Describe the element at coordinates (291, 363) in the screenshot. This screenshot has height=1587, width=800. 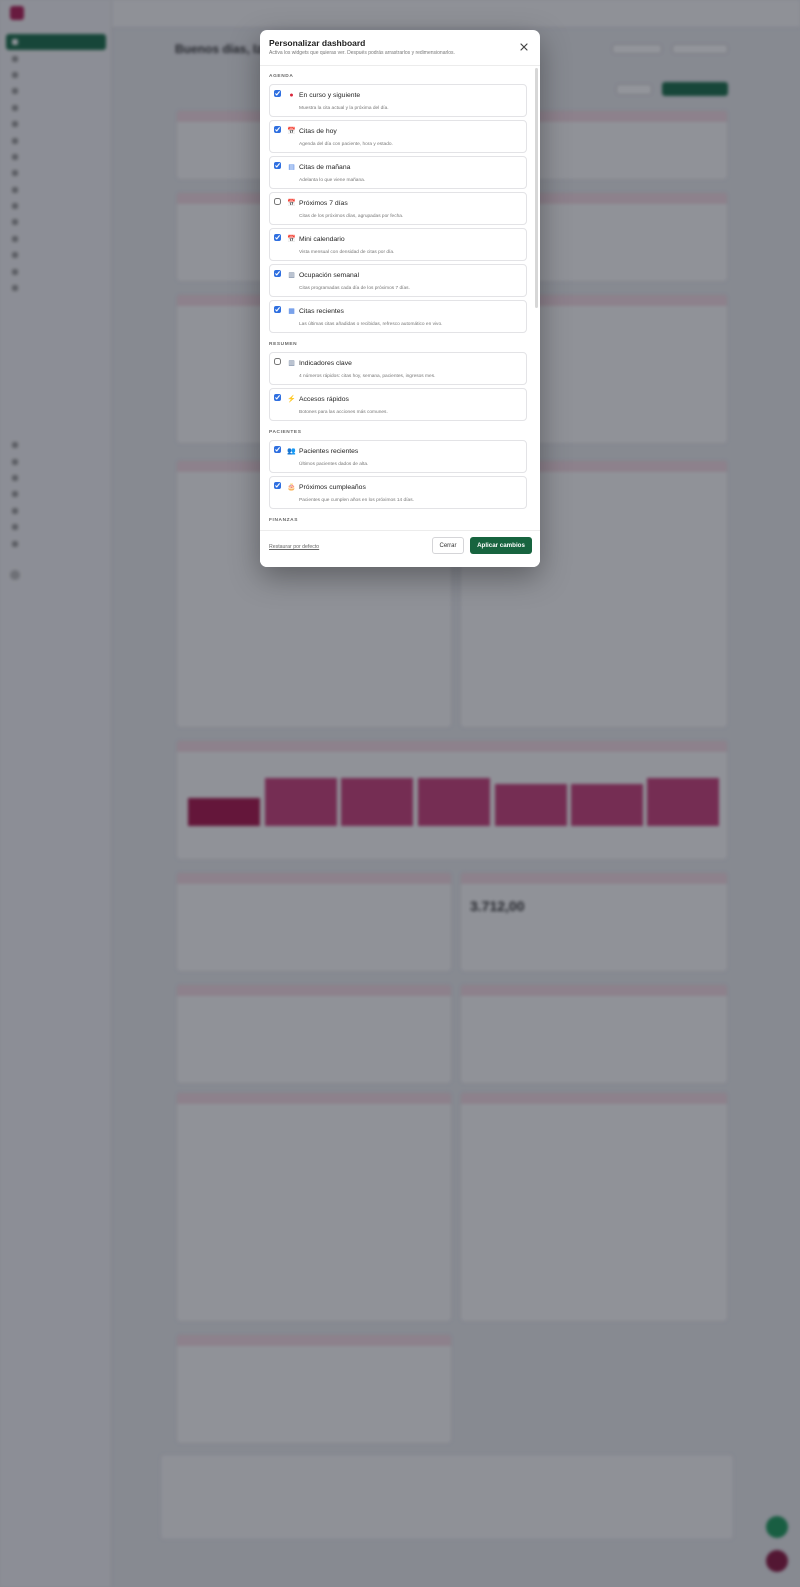
I see `chart-icon: ▥` at that location.